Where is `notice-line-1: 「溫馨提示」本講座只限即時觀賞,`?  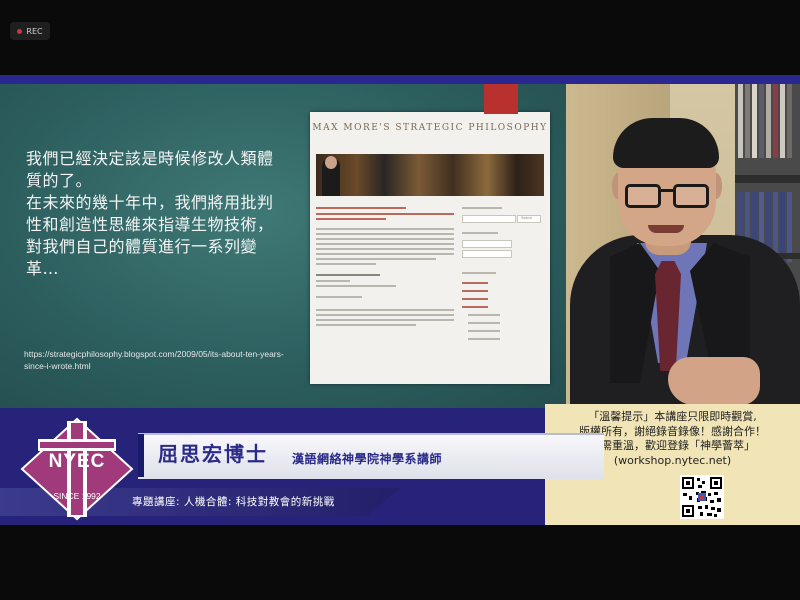 notice-line-1: 「溫馨提示」本講座只限即時觀賞, is located at coordinates (672, 416).